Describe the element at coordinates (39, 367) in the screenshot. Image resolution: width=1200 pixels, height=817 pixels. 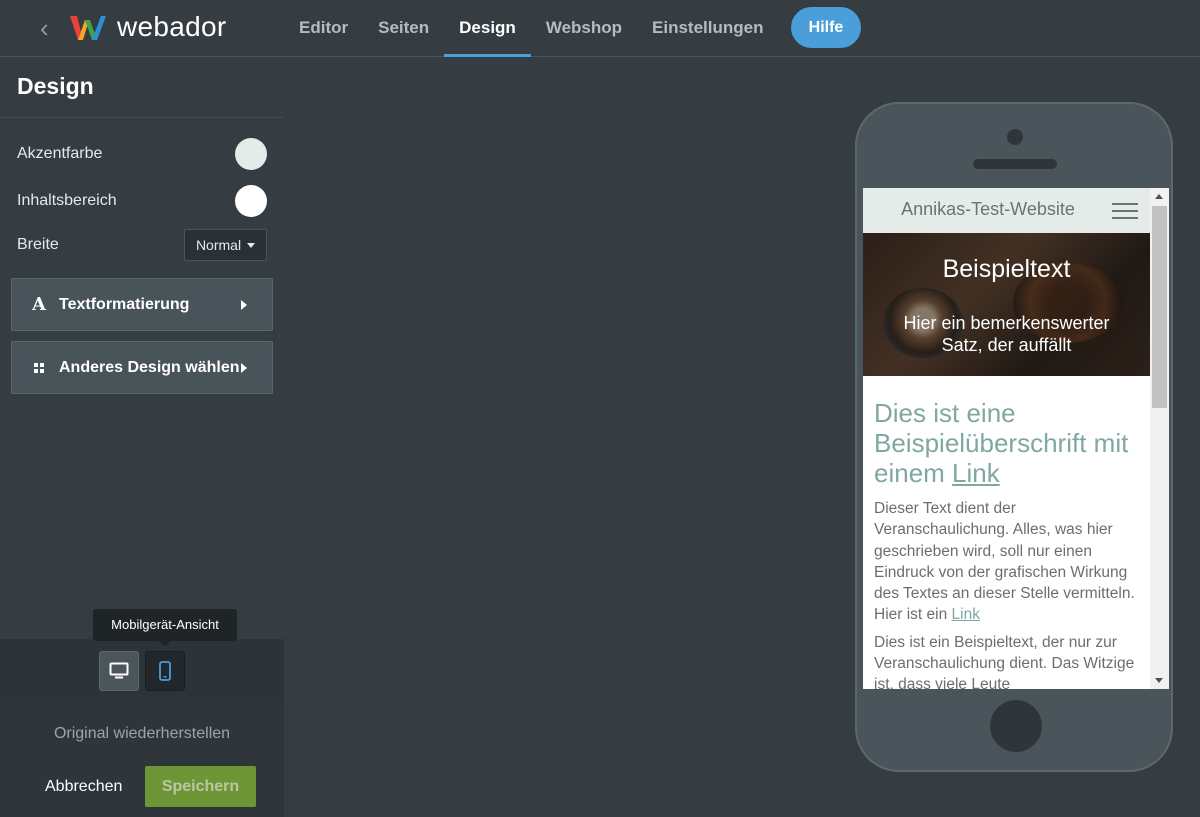
I see `grid-icon` at that location.